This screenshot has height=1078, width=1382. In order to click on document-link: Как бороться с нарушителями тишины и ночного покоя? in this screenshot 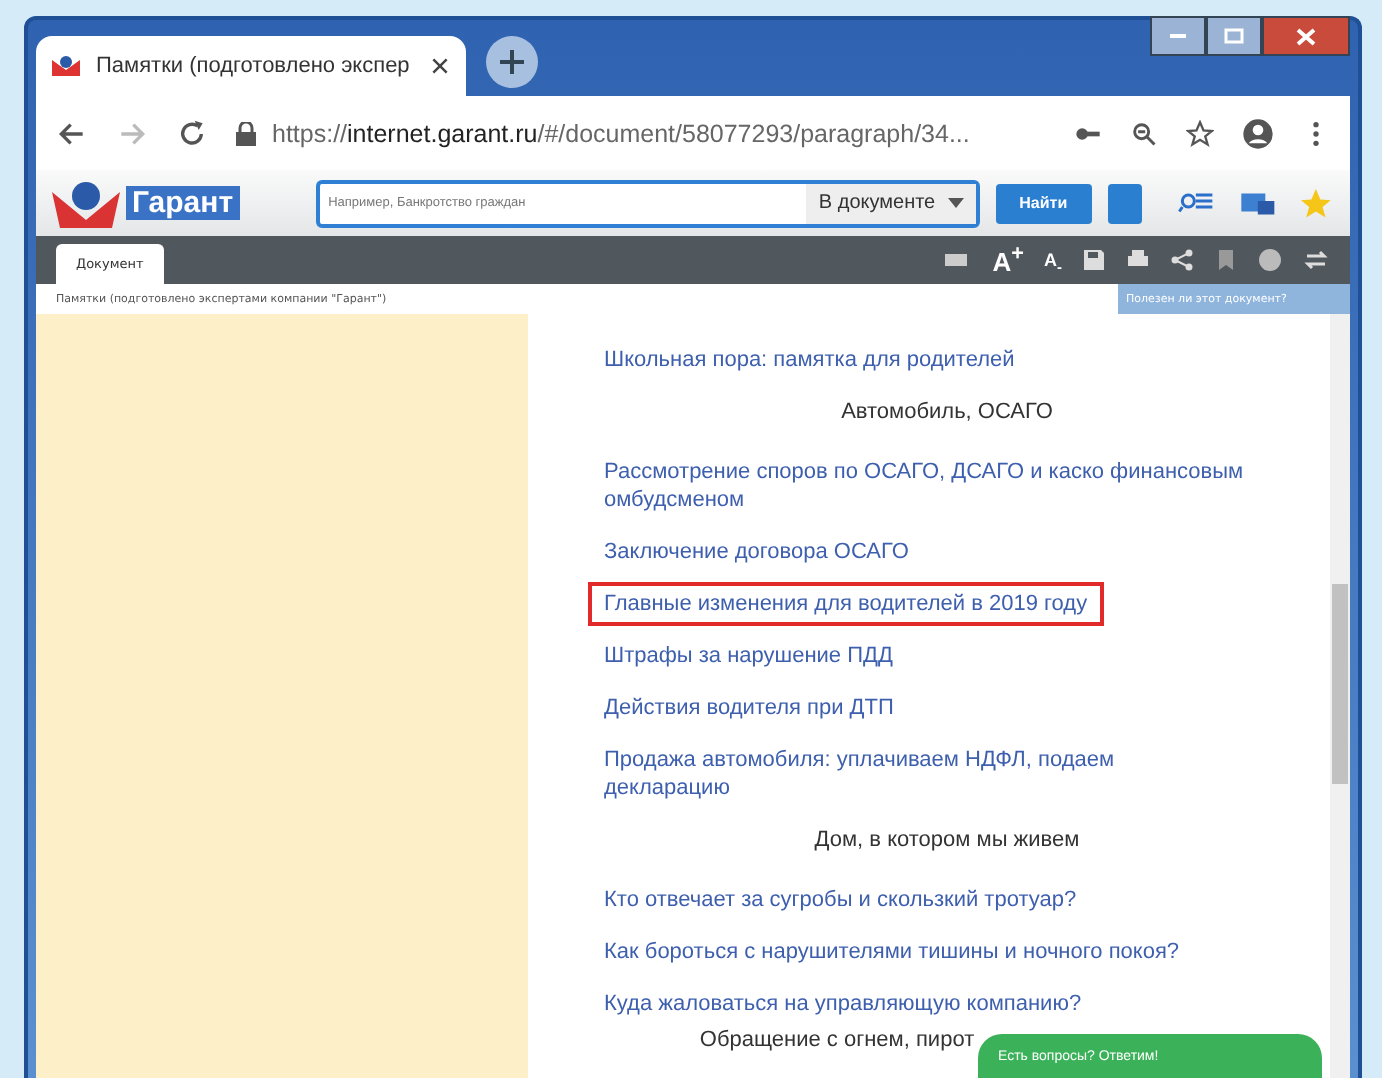, I will do `click(892, 952)`.